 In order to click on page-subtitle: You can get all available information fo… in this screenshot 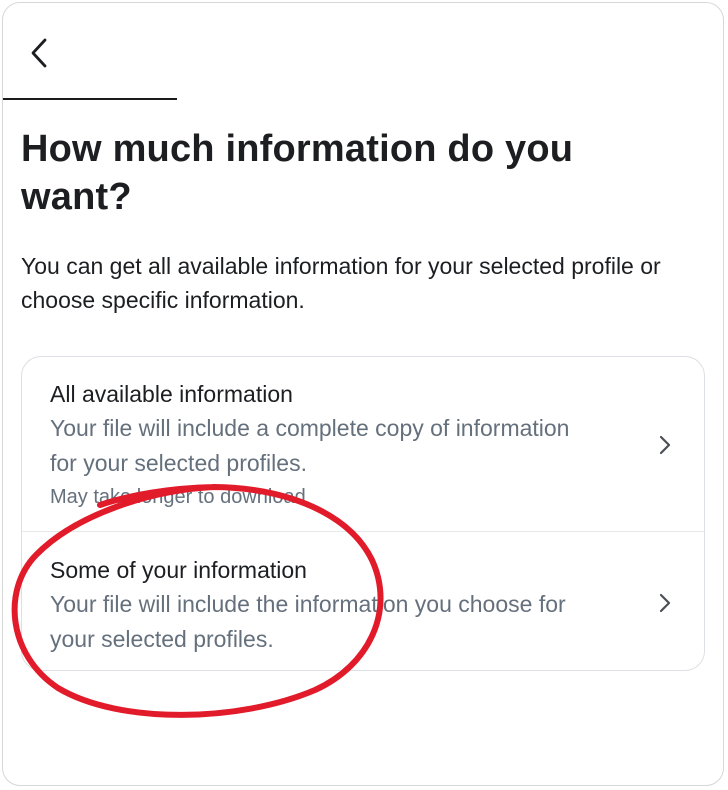, I will do `click(341, 283)`.